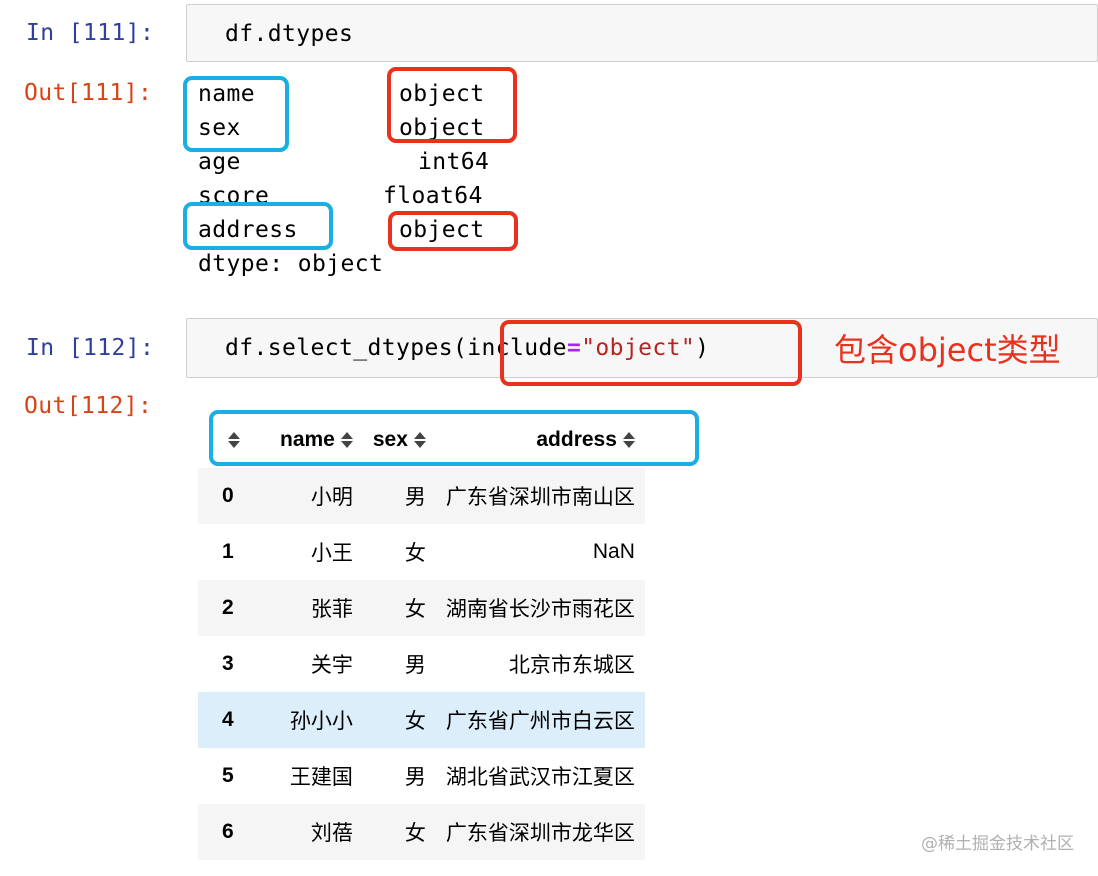  What do you see at coordinates (228, 495) in the screenshot?
I see `row-index: 0` at bounding box center [228, 495].